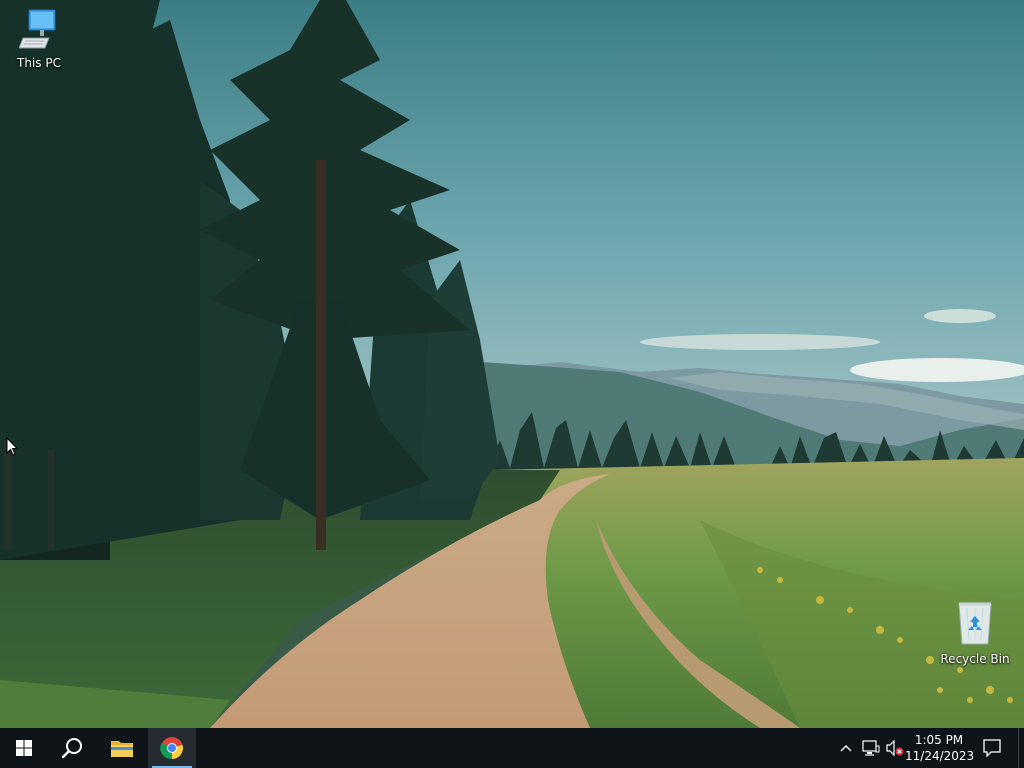  Describe the element at coordinates (39, 63) in the screenshot. I see `desktop-icon-label: This PC` at that location.